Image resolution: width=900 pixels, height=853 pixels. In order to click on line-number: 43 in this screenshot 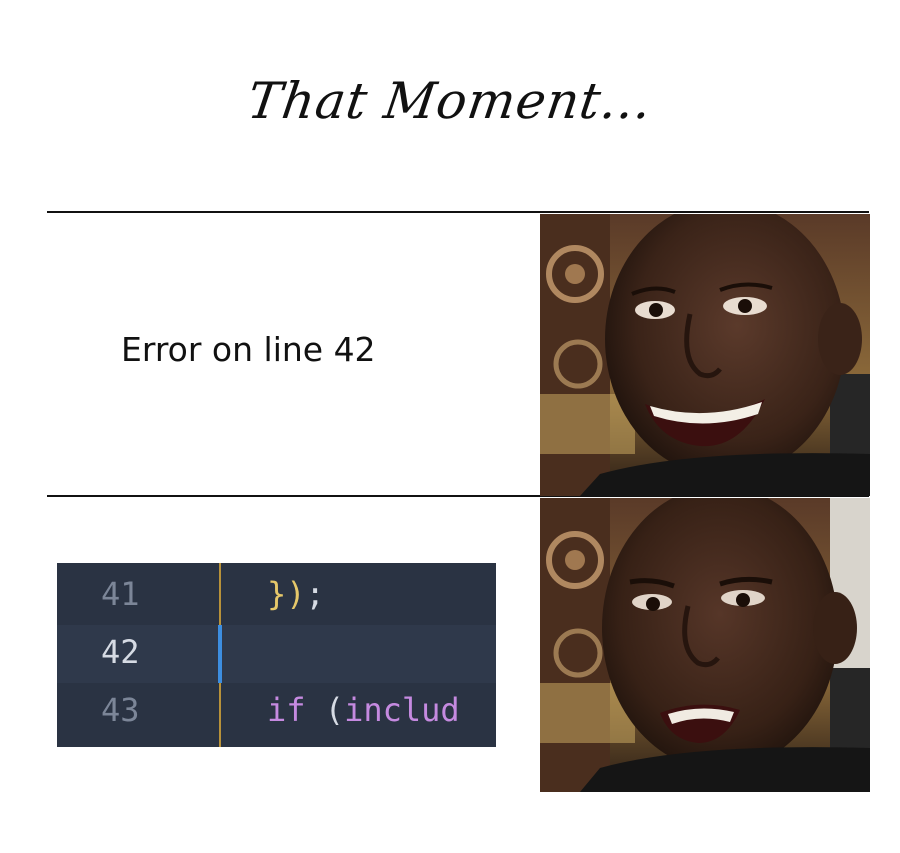, I will do `click(120, 710)`.